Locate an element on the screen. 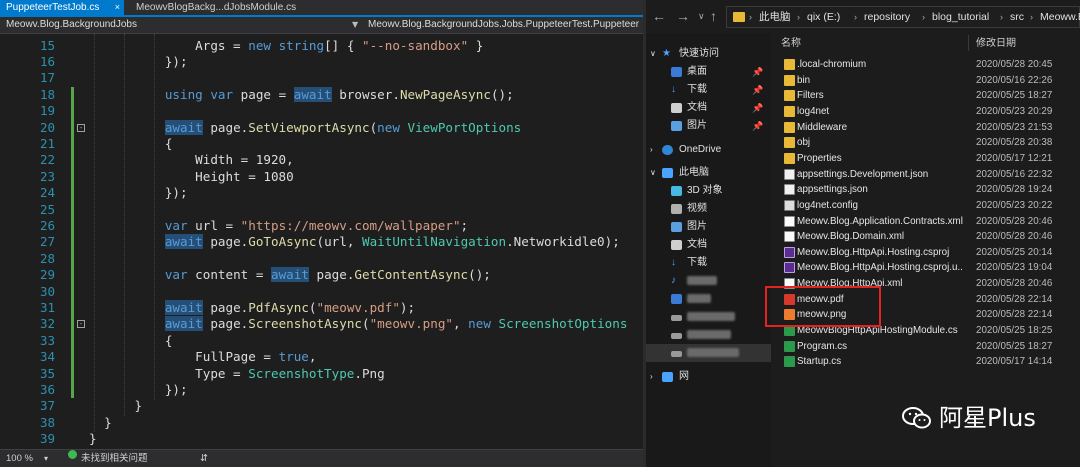  breadcrumb: blog_tutorial is located at coordinates (960, 17).